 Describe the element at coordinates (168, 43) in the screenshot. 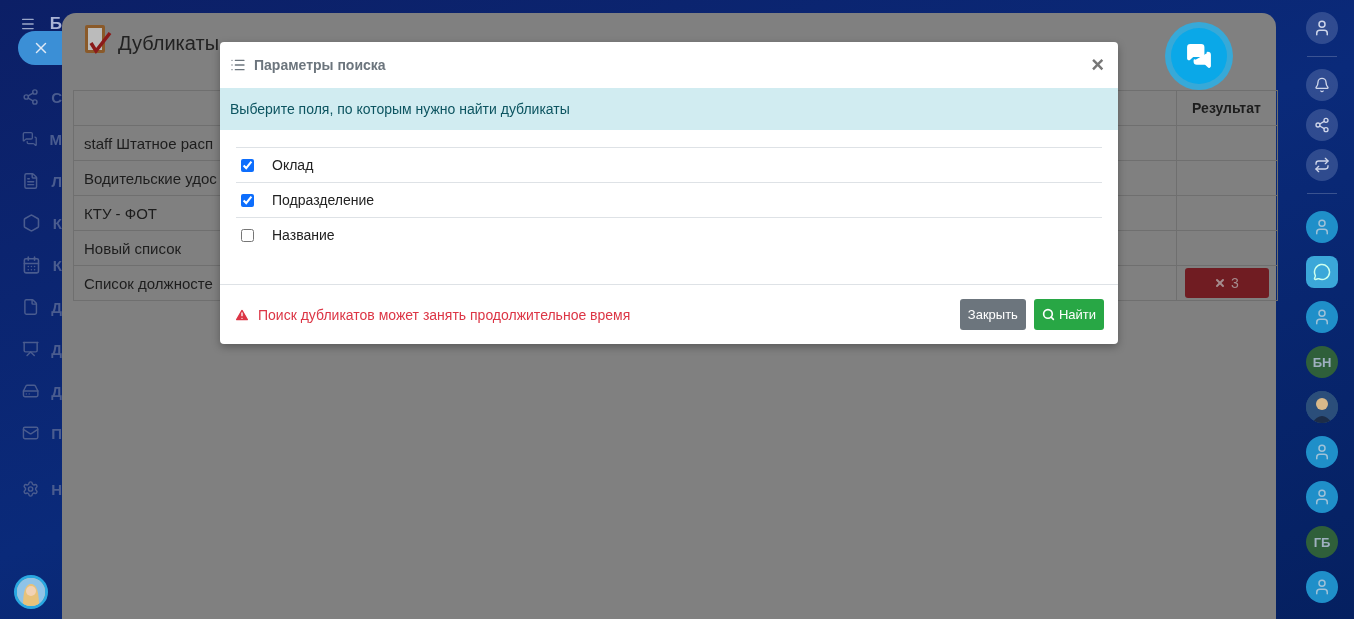

I see `panel-title: Дубликаты` at that location.